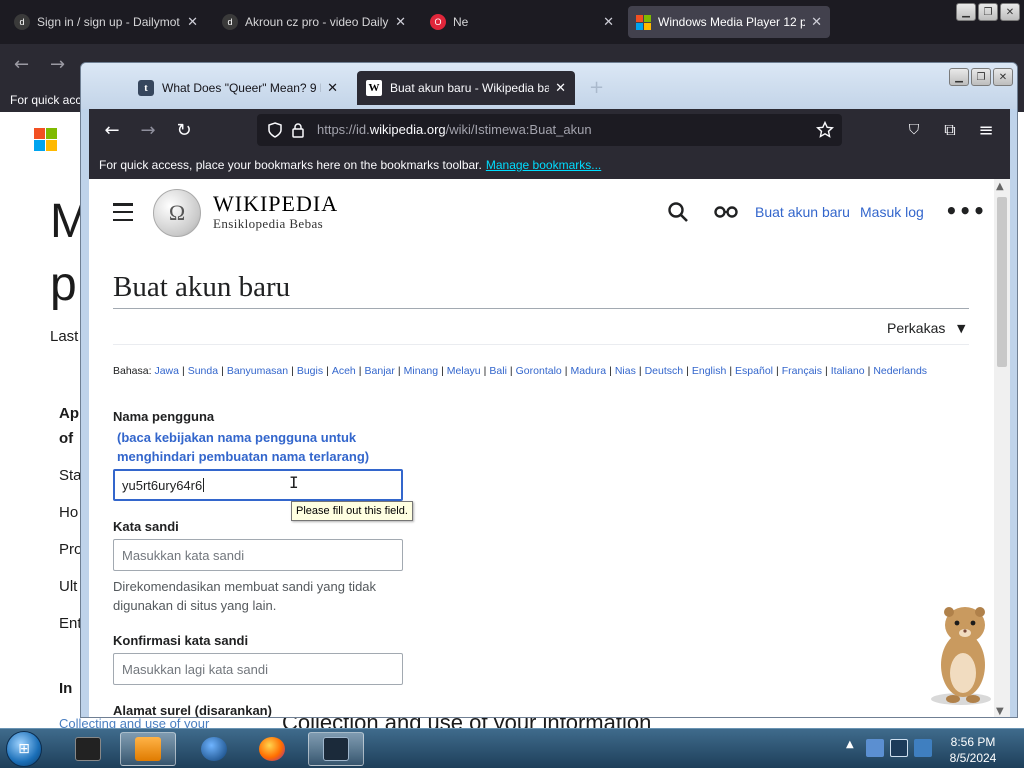 This screenshot has height=768, width=1024. What do you see at coordinates (729, 22) in the screenshot?
I see `bg-tab-windows-media-player: Windows Media Player 12 pr ✕` at bounding box center [729, 22].